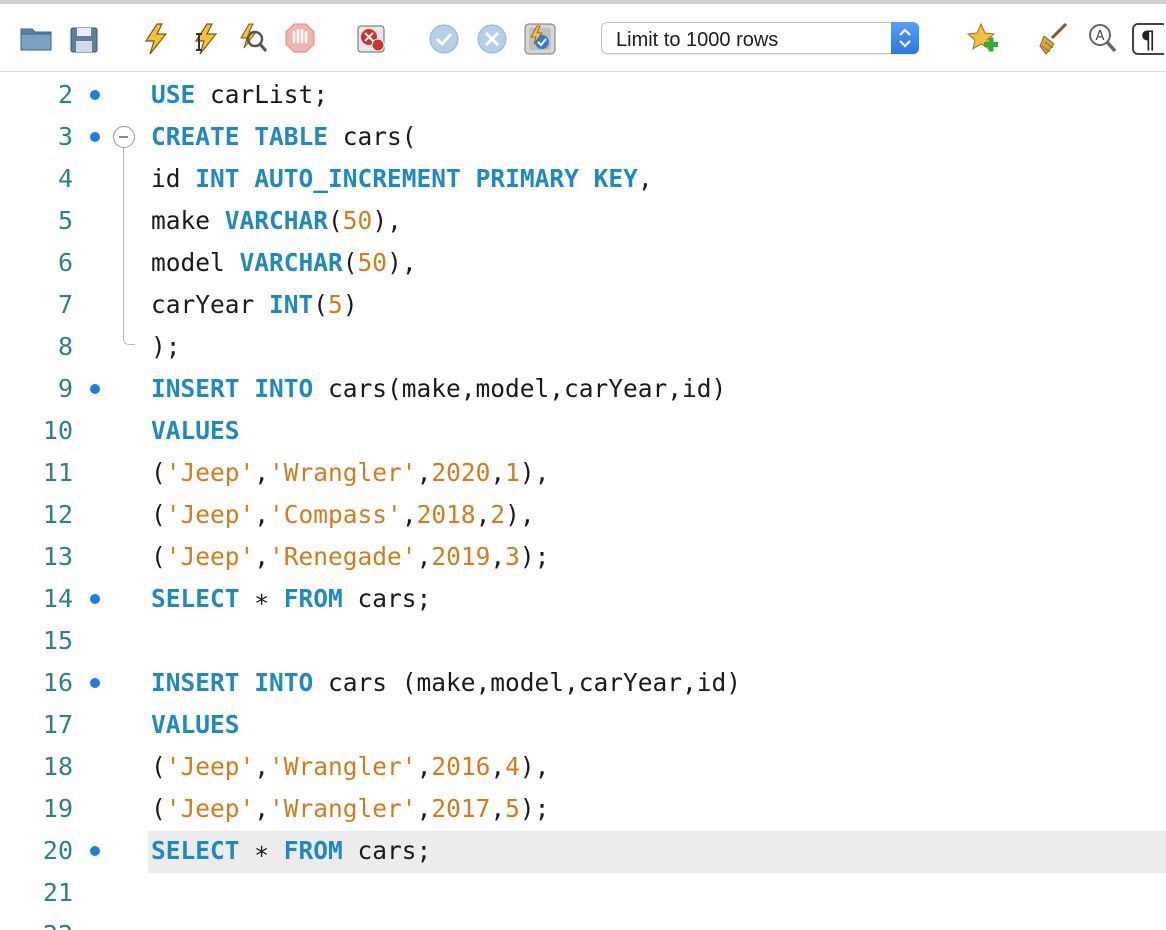 This screenshot has height=930, width=1166. Describe the element at coordinates (195, 724) in the screenshot. I see `sql-keyword: VALUES` at that location.